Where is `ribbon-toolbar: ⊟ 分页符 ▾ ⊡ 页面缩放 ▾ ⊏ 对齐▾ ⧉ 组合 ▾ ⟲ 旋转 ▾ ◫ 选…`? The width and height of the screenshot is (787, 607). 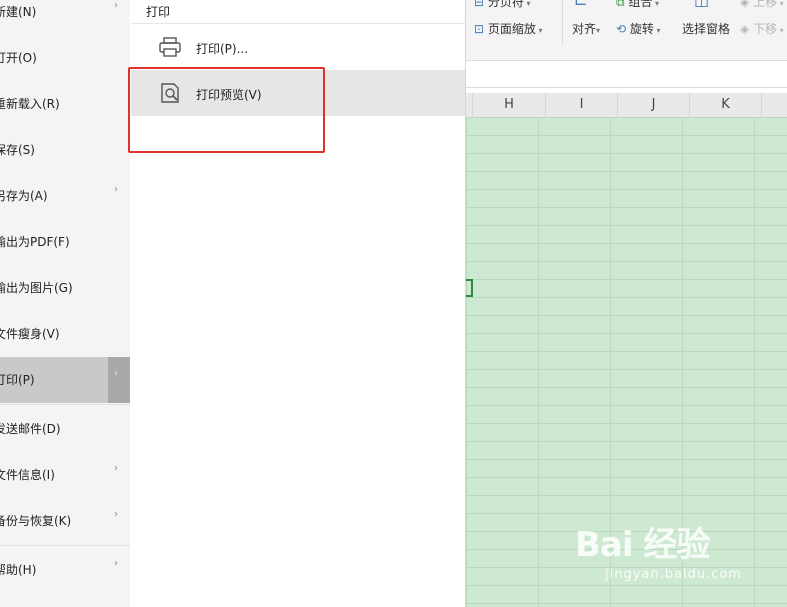
ribbon-toolbar: ⊟ 分页符 ▾ ⊡ 页面缩放 ▾ ⊏ 对齐▾ ⧉ 组合 ▾ ⟲ 旋转 ▾ ◫ 选… is located at coordinates (626, 30).